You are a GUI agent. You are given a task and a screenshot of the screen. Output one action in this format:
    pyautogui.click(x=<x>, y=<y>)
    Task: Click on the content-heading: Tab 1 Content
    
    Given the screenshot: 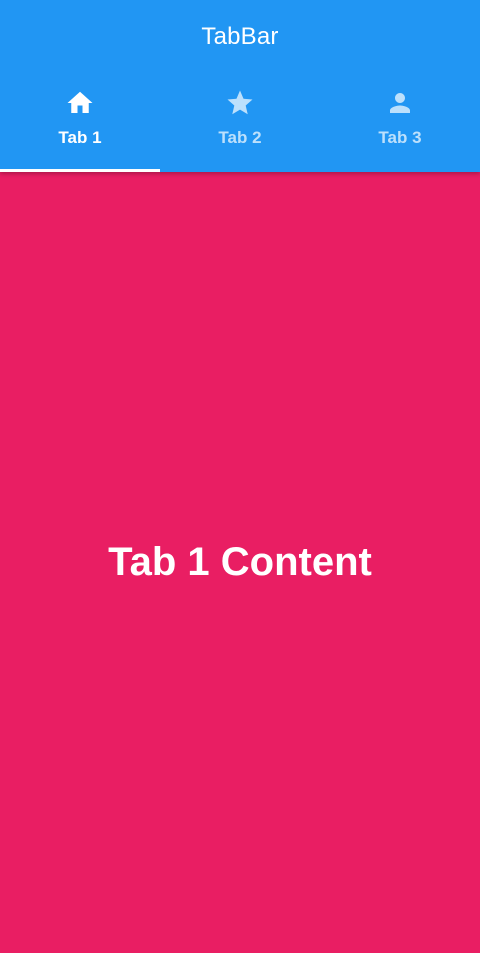 What is the action you would take?
    pyautogui.click(x=240, y=562)
    